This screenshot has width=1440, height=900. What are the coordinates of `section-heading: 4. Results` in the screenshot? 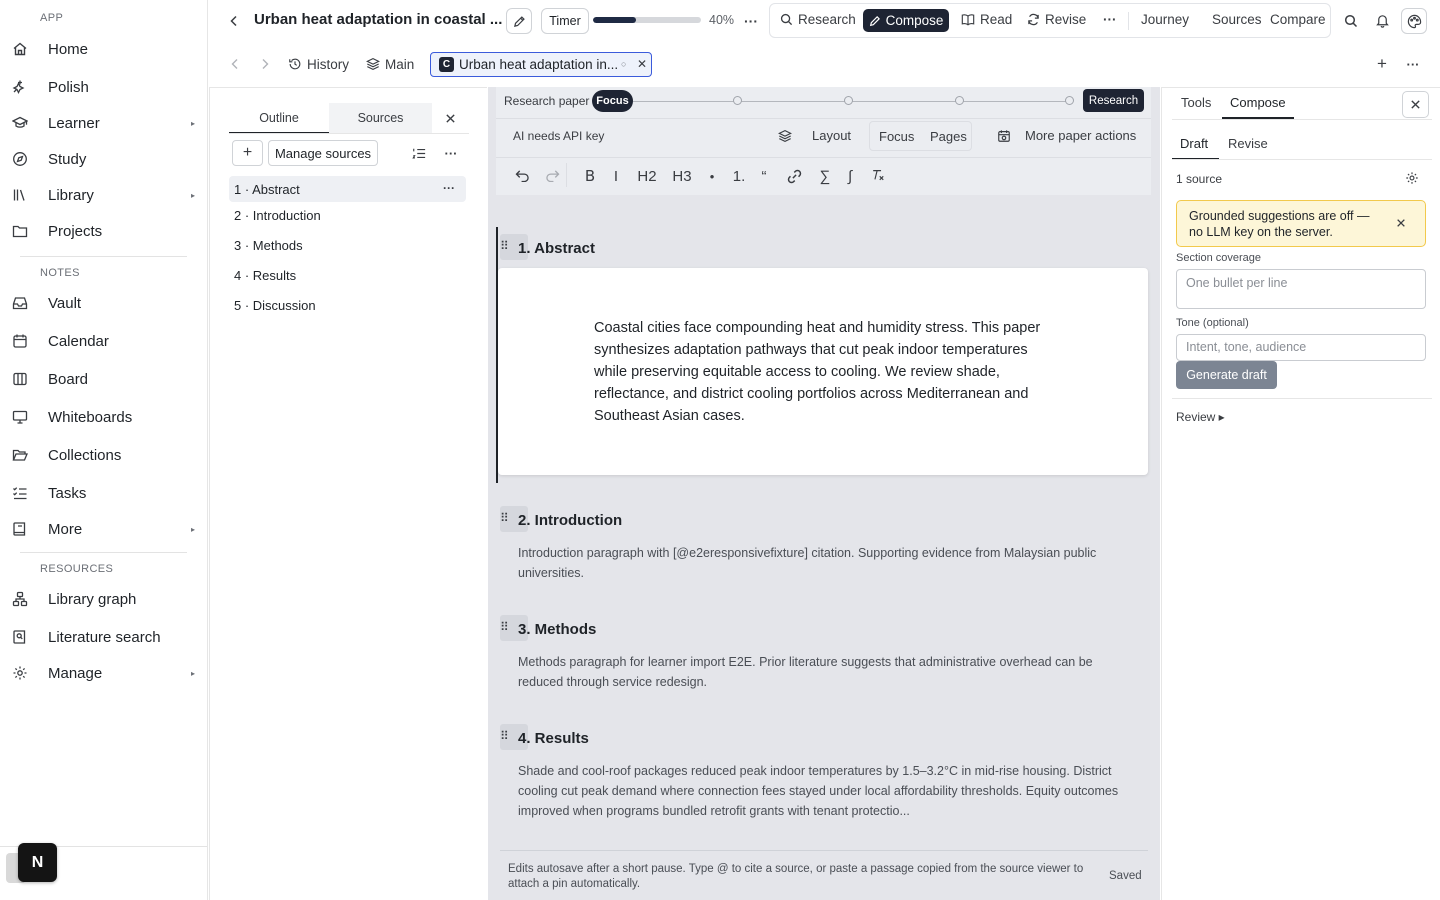 It's located at (553, 738).